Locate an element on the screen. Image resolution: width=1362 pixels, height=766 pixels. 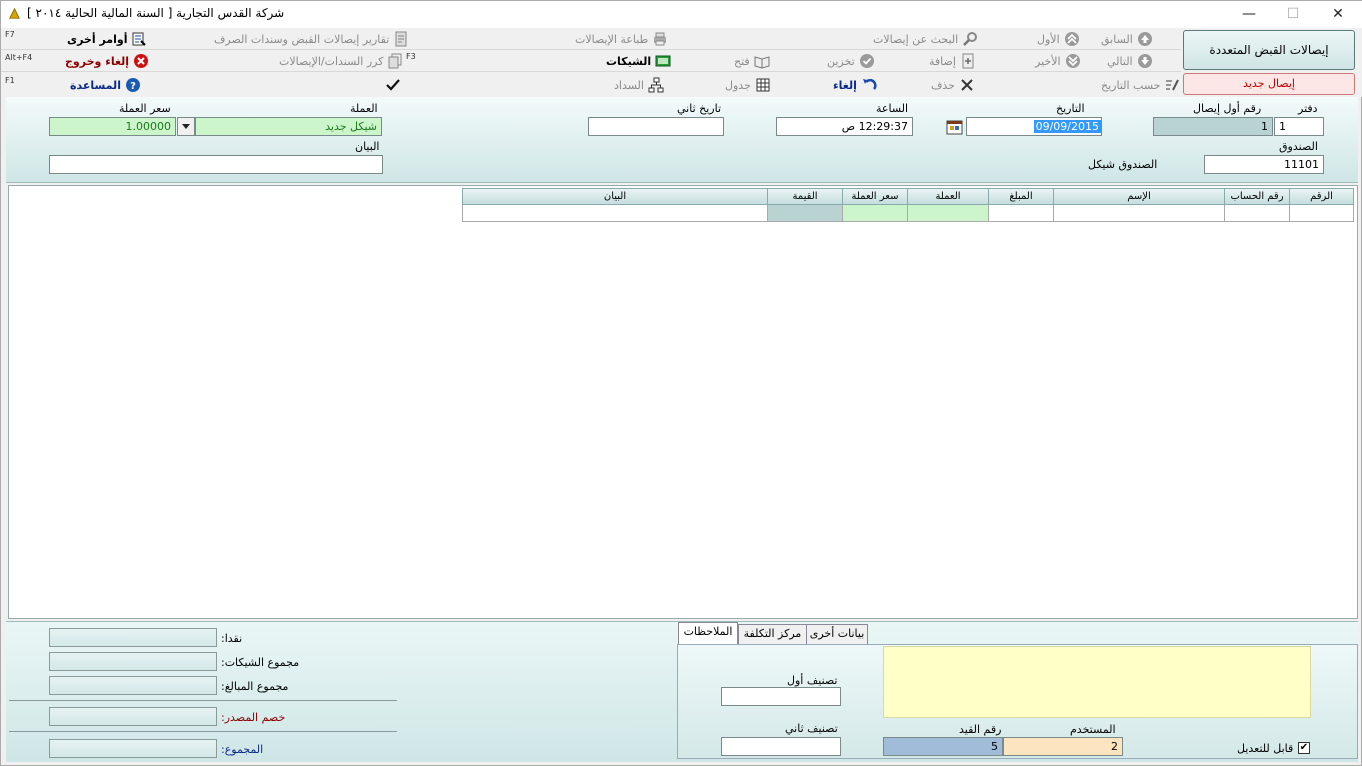
statement-field is located at coordinates (216, 164).